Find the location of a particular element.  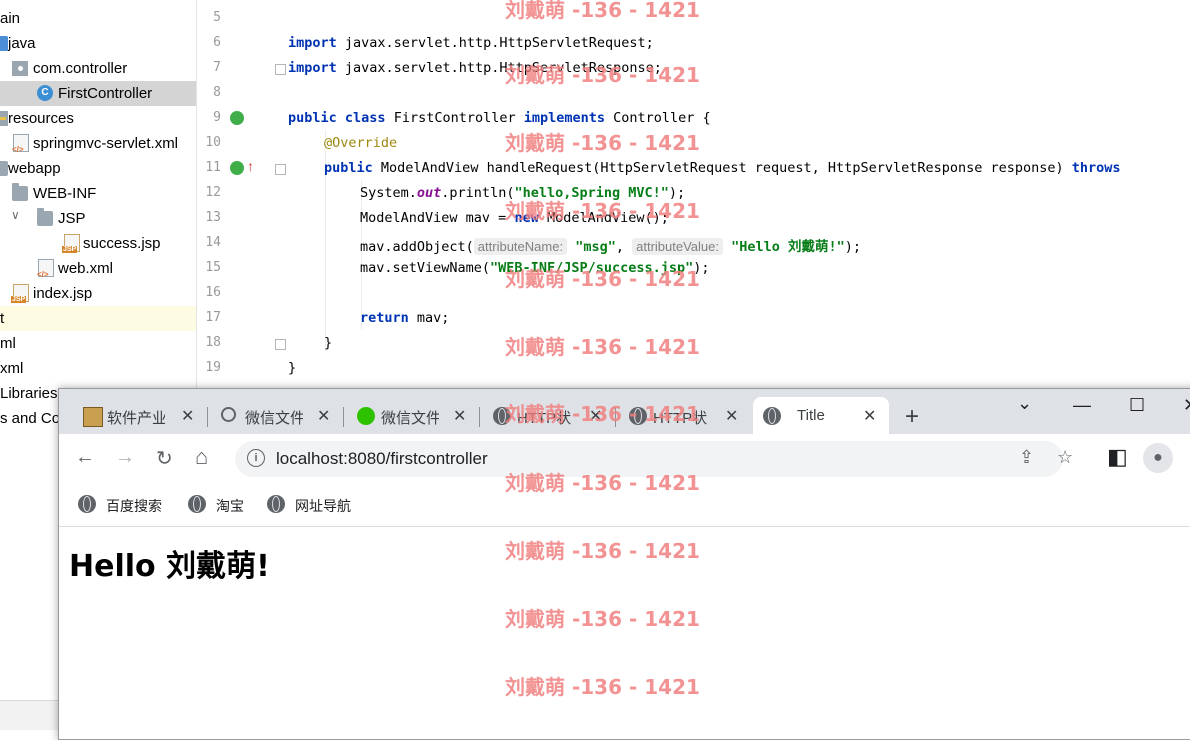

code-token: "WEB-INF/JSP/success.jsp" is located at coordinates (592, 268).